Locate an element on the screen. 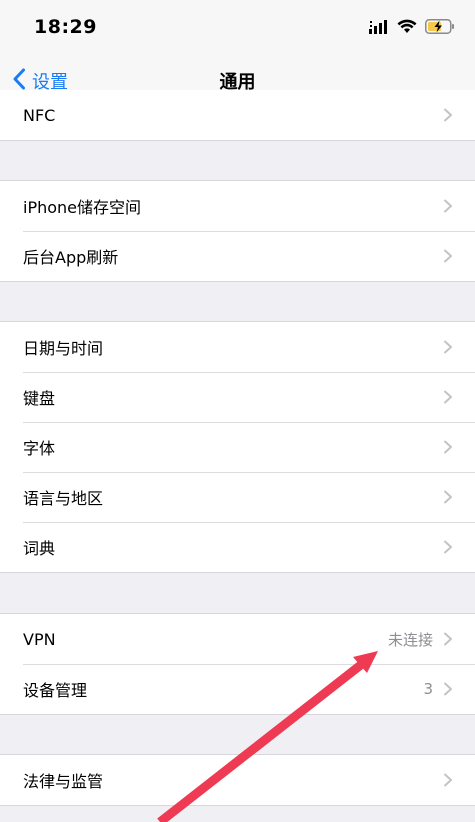 Image resolution: width=475 pixels, height=822 pixels. list-item-legal-regulatory: 法律与监管 is located at coordinates (237, 780).